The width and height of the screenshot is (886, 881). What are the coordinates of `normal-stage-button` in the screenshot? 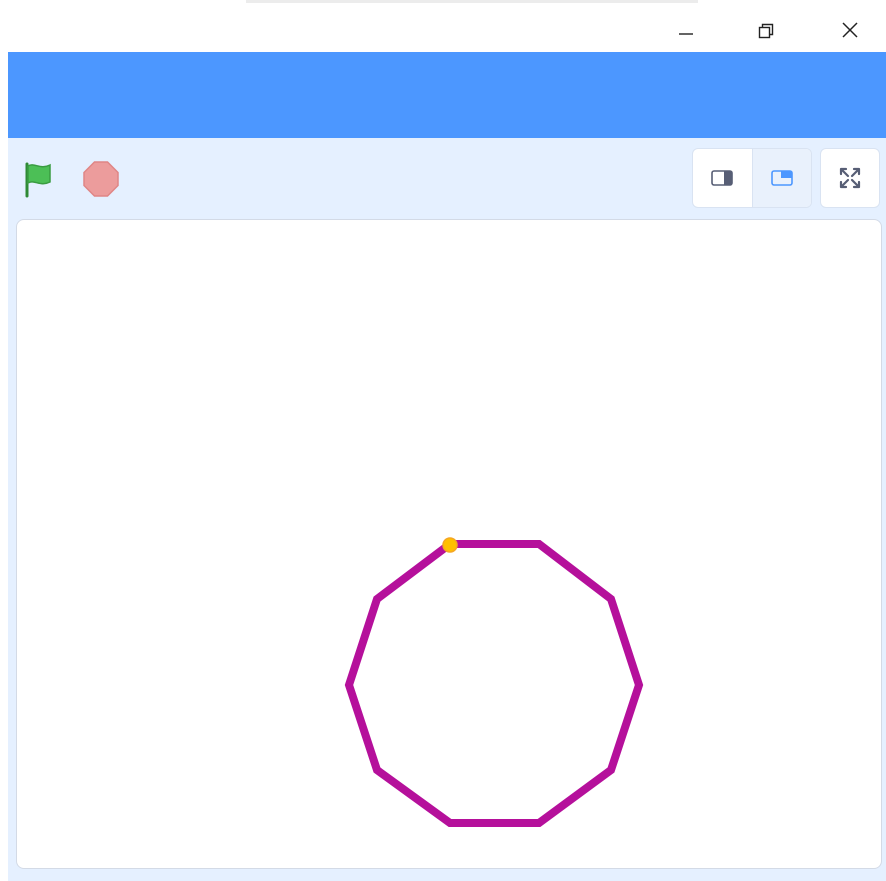 It's located at (781, 178).